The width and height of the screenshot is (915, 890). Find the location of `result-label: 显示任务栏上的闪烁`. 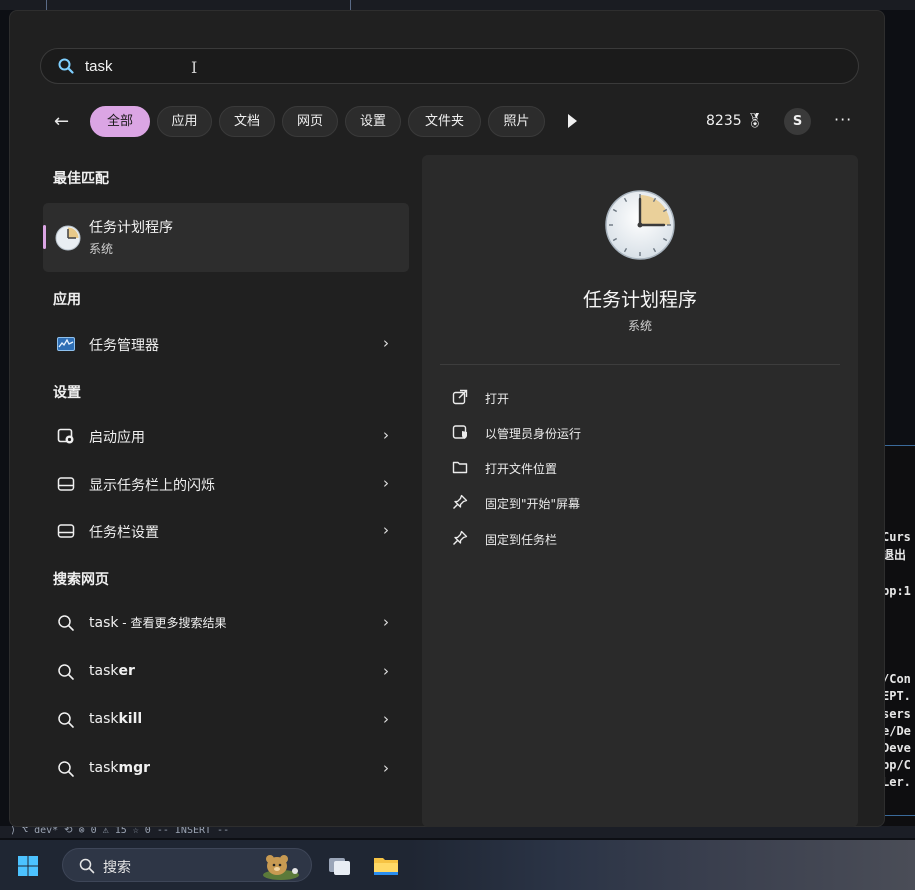

result-label: 显示任务栏上的闪烁 is located at coordinates (152, 486).